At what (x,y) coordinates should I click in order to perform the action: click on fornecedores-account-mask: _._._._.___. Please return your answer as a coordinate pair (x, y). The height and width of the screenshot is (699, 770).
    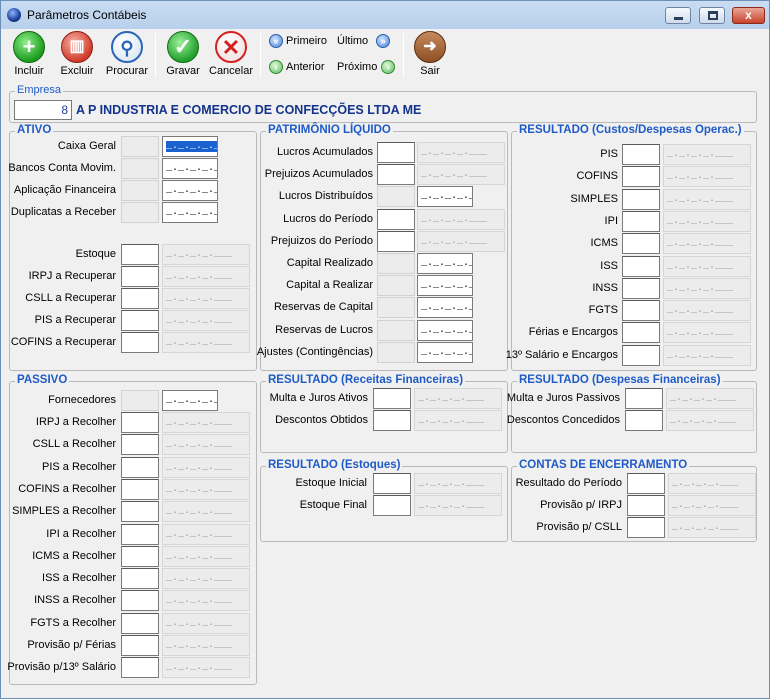
    Looking at the image, I should click on (191, 400).